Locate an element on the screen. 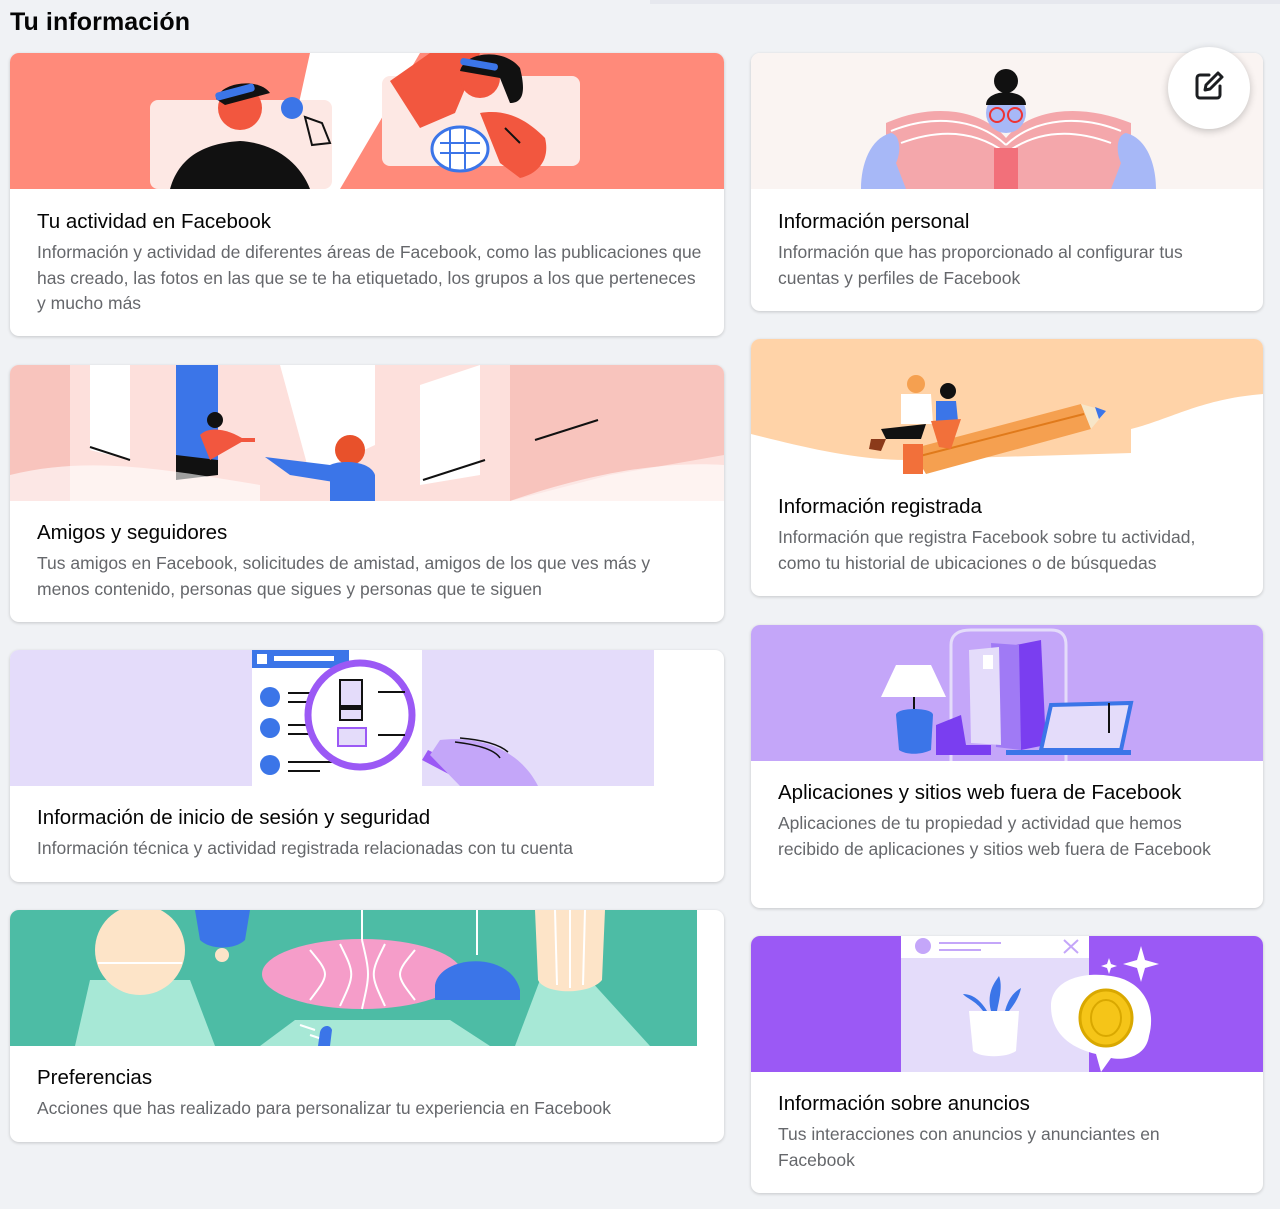  card-title: Preferencias is located at coordinates (95, 1077).